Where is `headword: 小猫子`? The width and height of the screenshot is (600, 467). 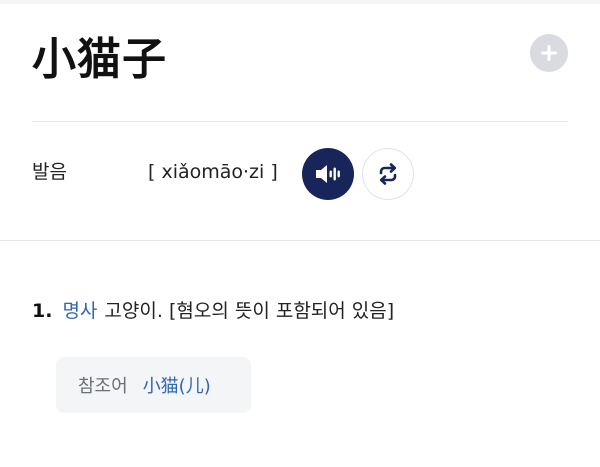 headword: 小猫子 is located at coordinates (99, 59).